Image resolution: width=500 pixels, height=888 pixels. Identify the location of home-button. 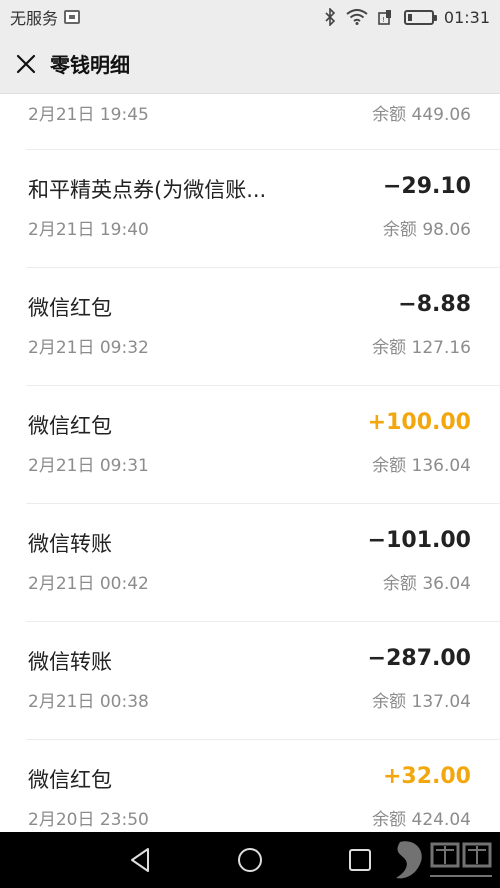
(250, 860).